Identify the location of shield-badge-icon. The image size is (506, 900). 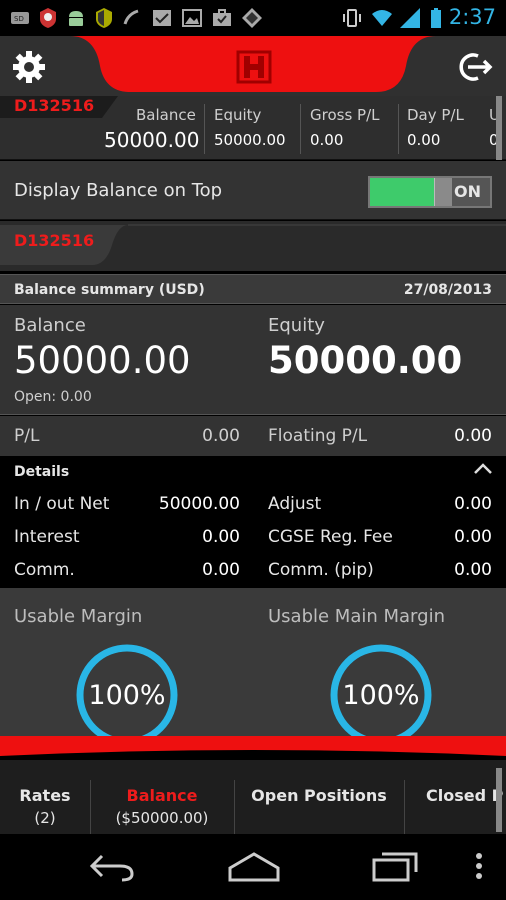
(48, 18).